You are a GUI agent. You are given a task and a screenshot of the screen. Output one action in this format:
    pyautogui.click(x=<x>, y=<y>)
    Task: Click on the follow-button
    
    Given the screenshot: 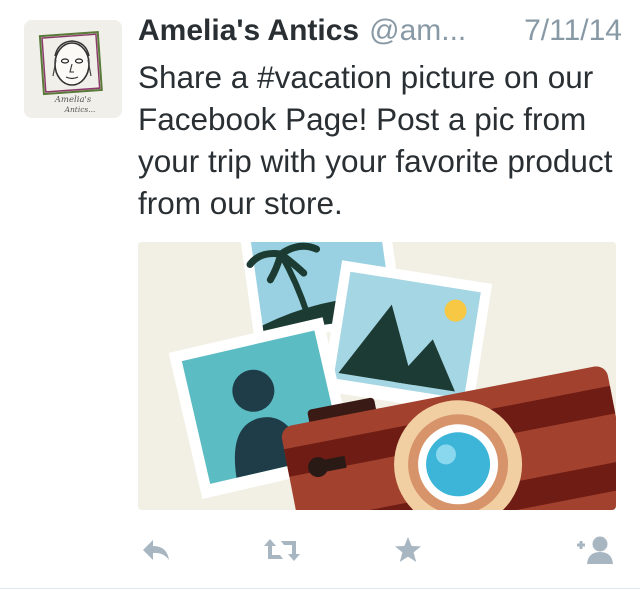 What is the action you would take?
    pyautogui.click(x=594, y=550)
    